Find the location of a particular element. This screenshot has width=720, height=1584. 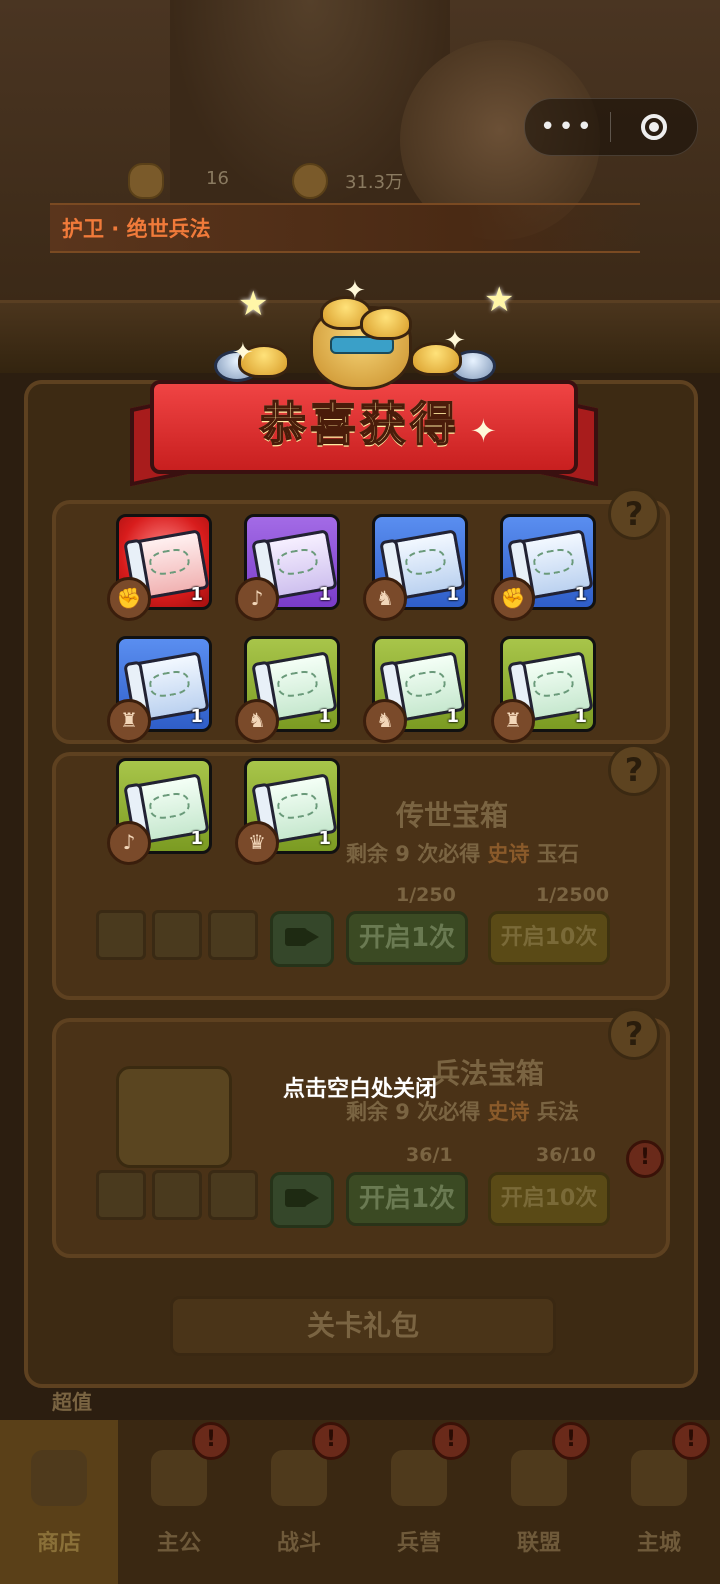

tab-label: 主城 is located at coordinates (658, 1543).